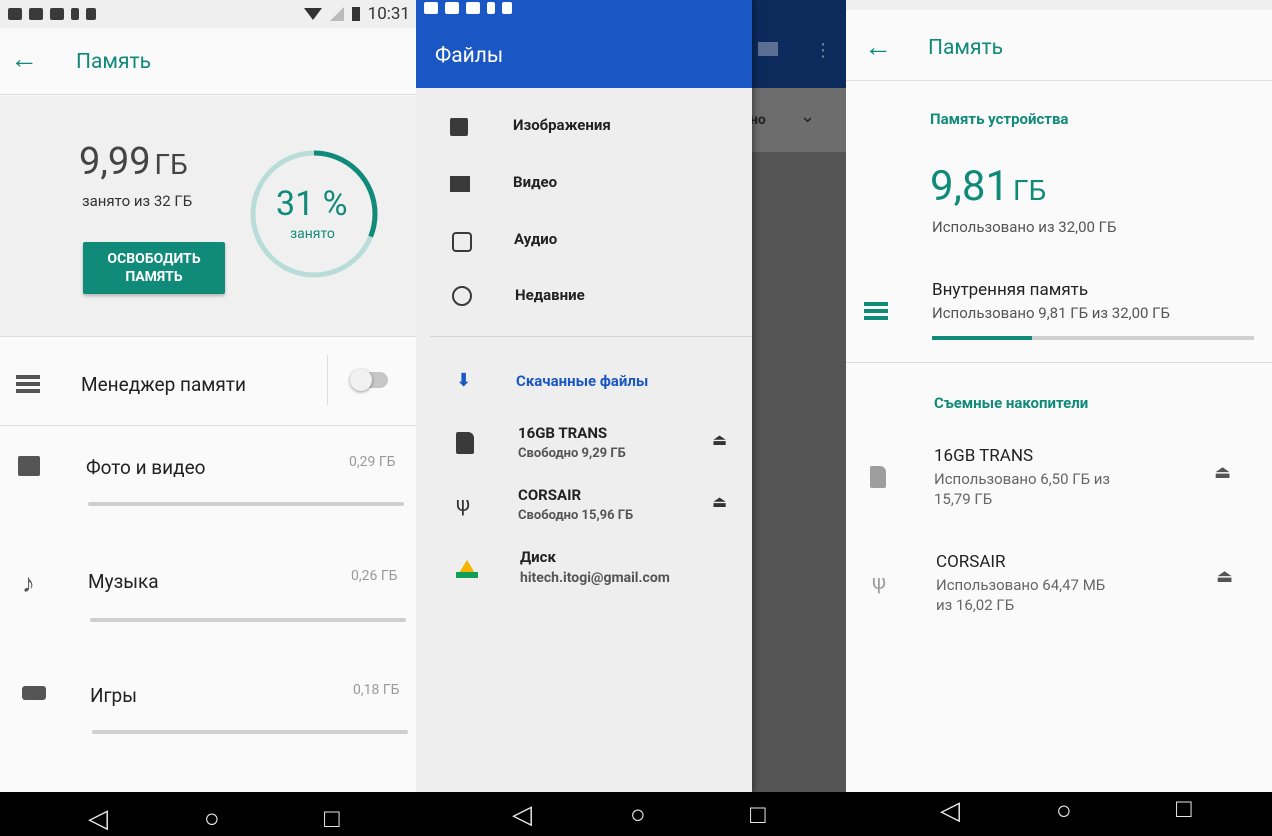 The width and height of the screenshot is (1272, 836). I want to click on category-label: Фото и видео, so click(146, 467).